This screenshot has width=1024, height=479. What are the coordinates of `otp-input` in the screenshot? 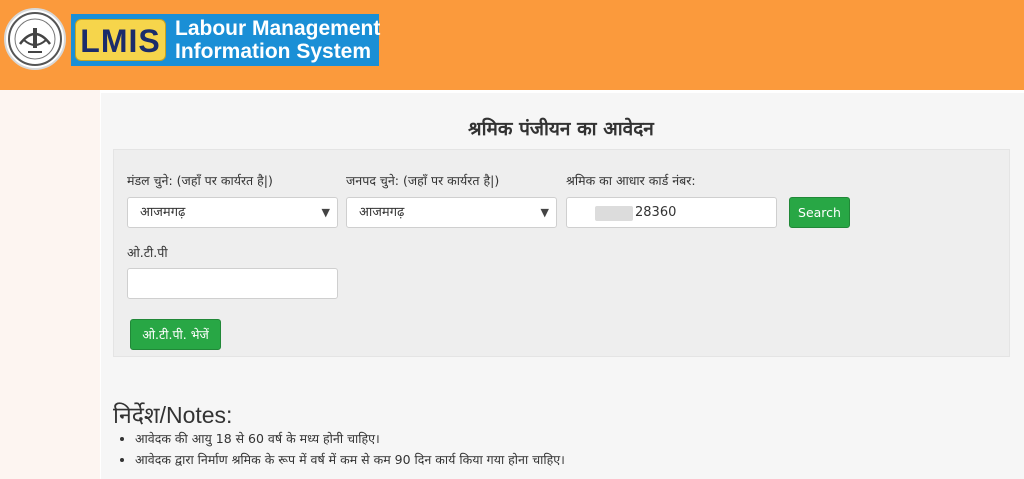 It's located at (232, 283).